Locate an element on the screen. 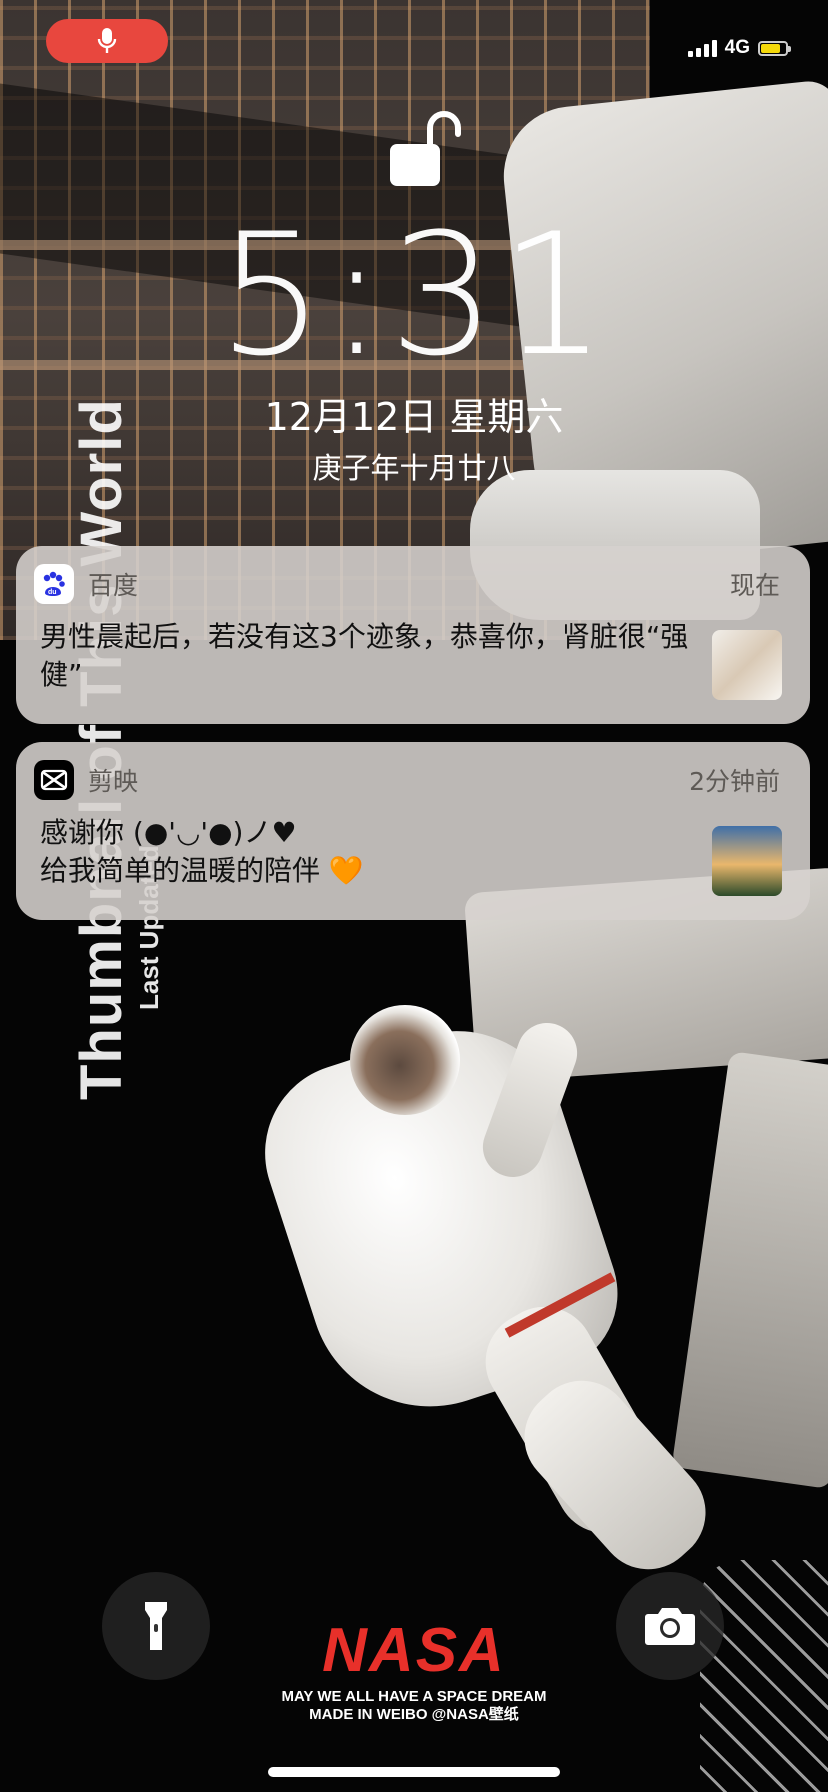 This screenshot has width=828, height=1792. status-indicators: 4G is located at coordinates (739, 48).